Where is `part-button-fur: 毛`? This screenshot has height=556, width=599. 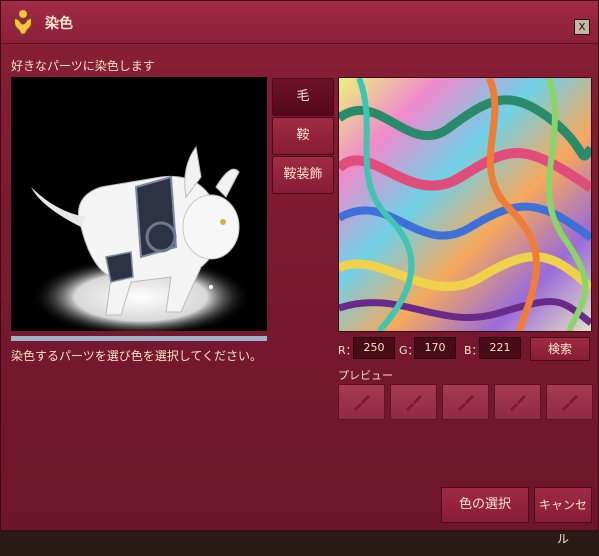
part-button-fur: 毛 is located at coordinates (303, 97).